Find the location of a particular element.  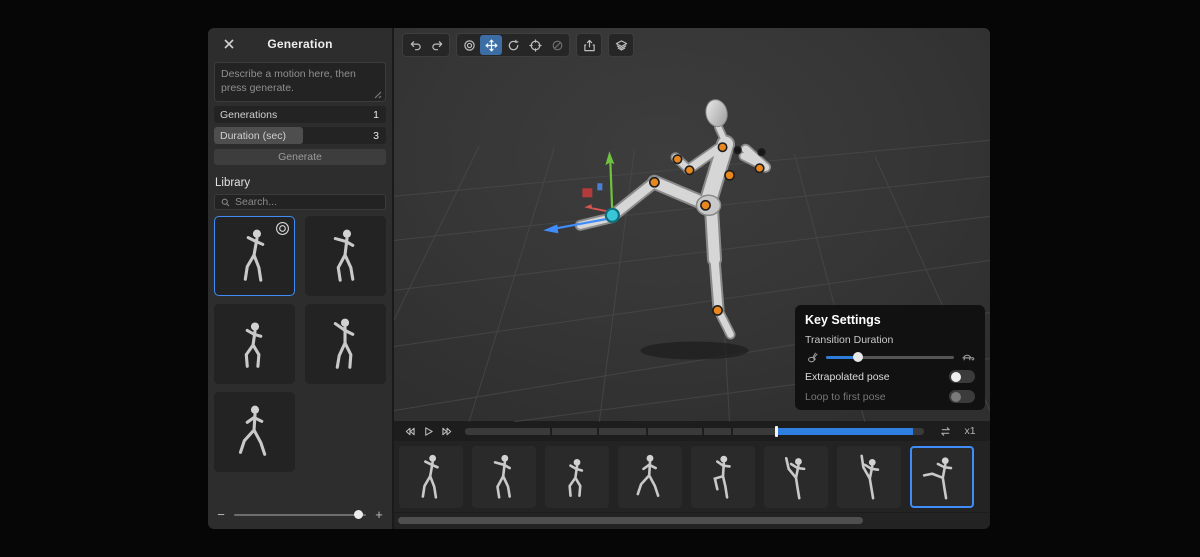

playback-speed: x1 is located at coordinates (970, 431).